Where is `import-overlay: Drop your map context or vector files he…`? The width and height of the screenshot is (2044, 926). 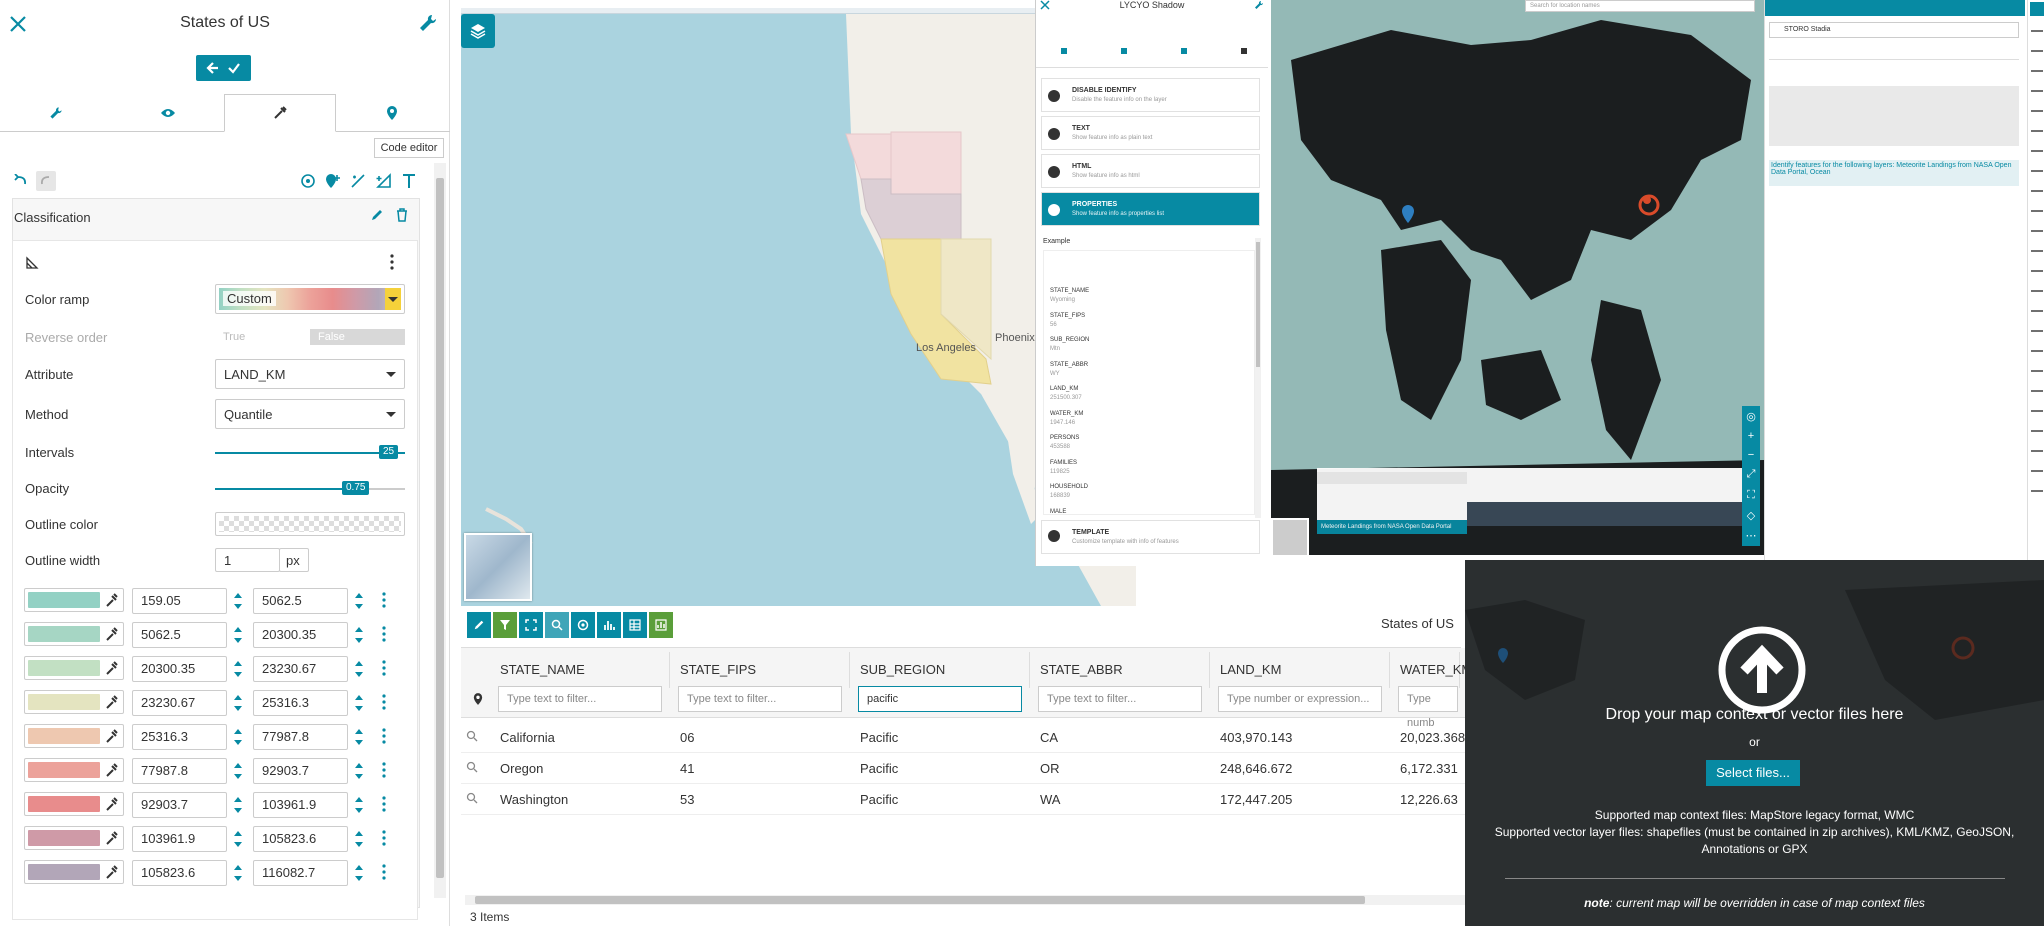 import-overlay: Drop your map context or vector files he… is located at coordinates (1754, 743).